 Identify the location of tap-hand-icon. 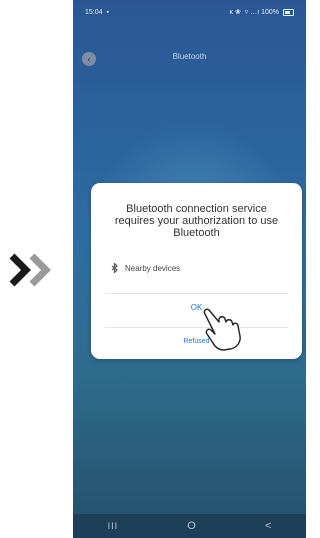
(222, 329).